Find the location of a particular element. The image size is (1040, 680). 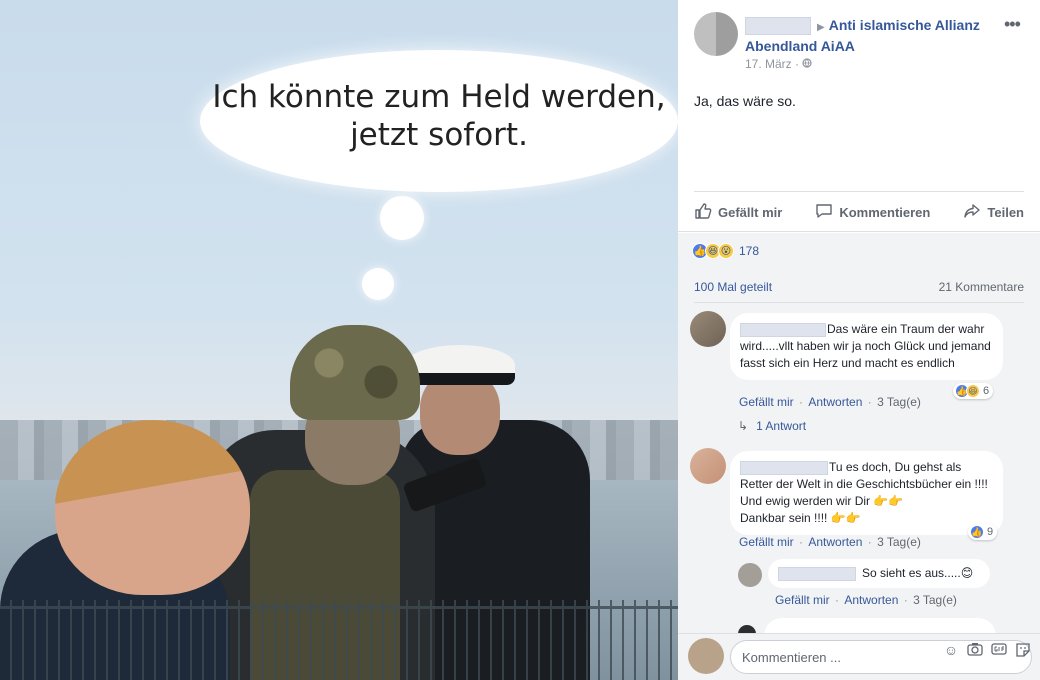

comment-reactions: 👍 9 is located at coordinates (983, 532).